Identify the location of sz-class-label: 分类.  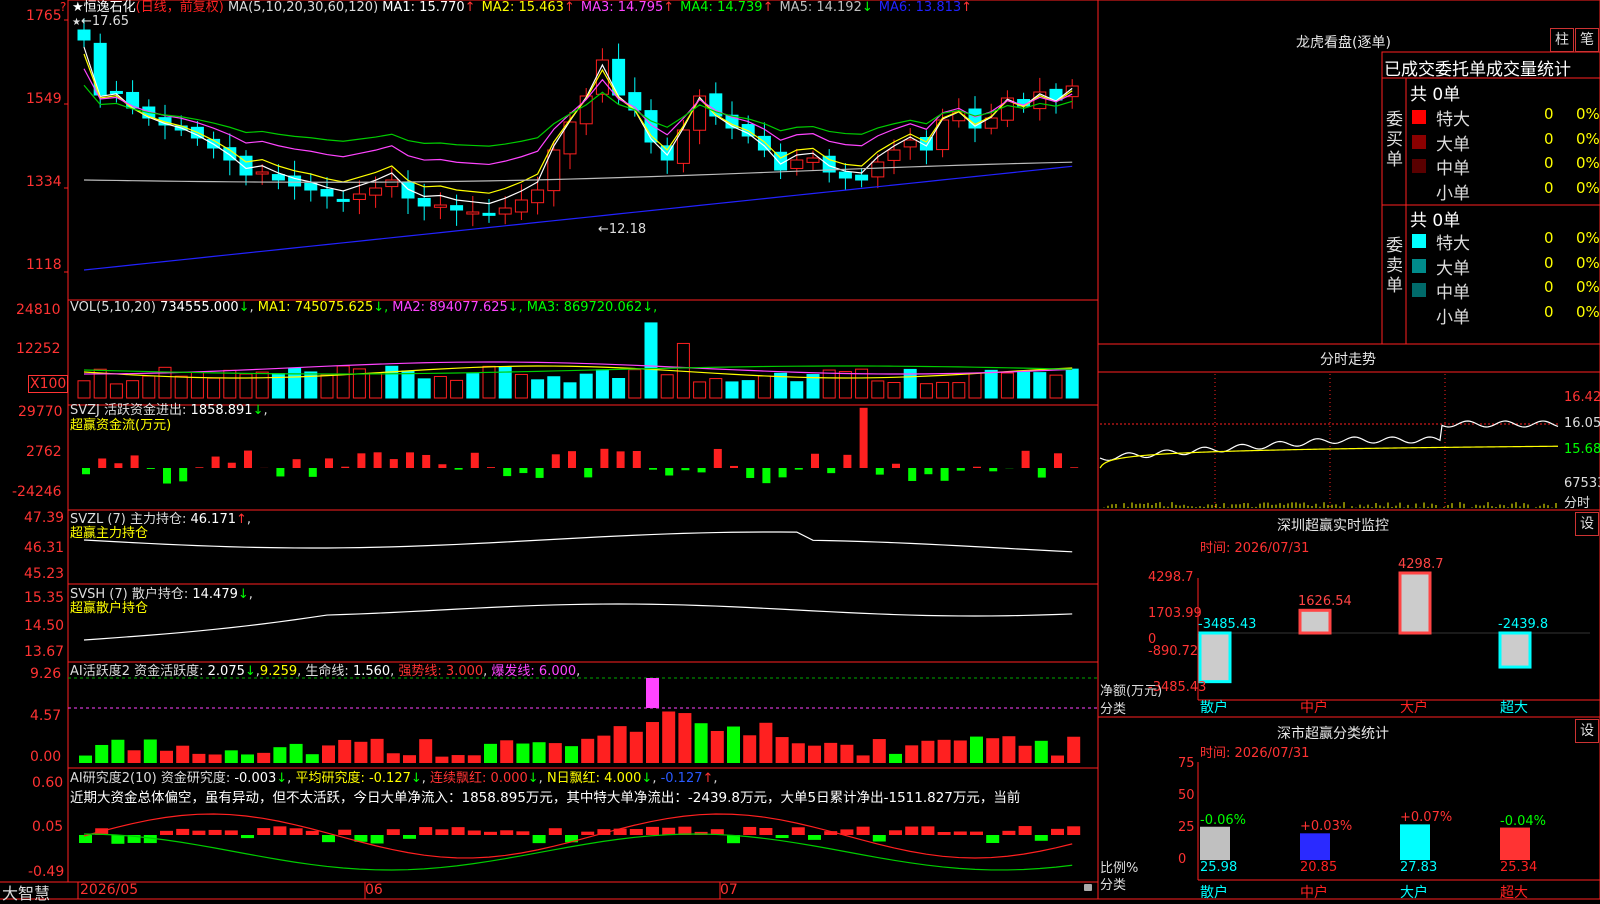
(1113, 707).